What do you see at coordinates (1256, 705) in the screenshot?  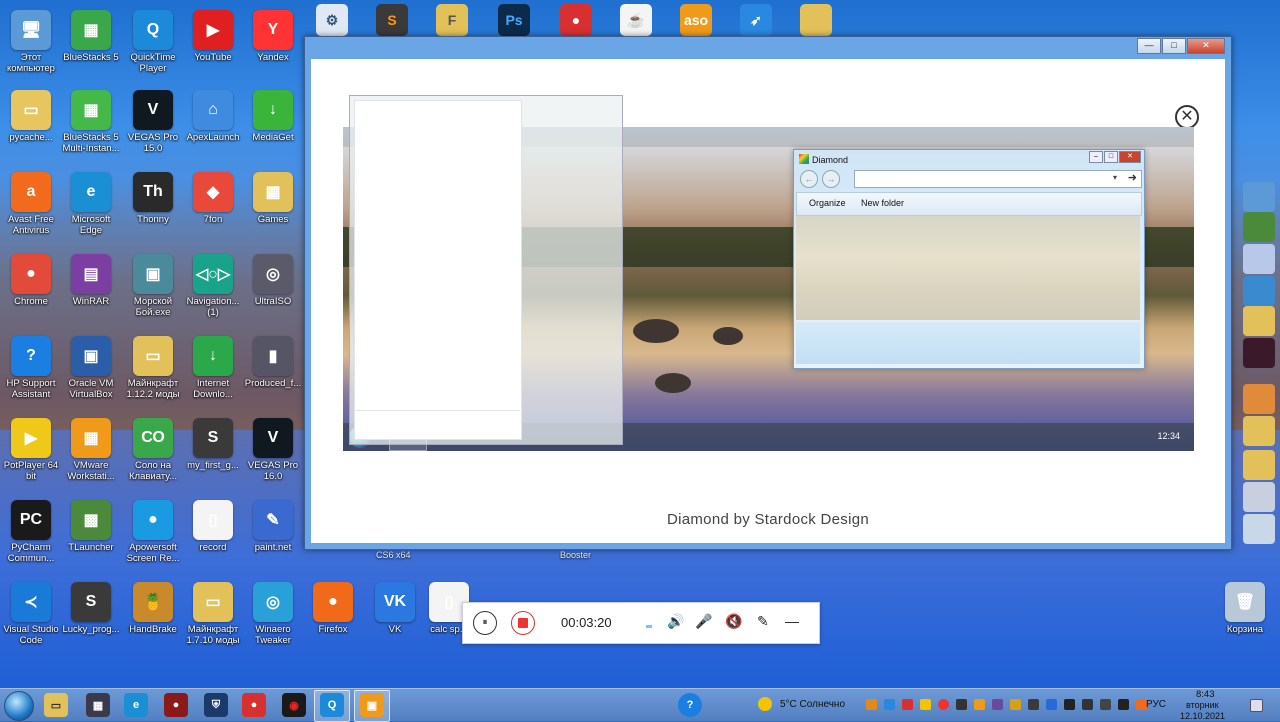 I see `notifications-icon` at bounding box center [1256, 705].